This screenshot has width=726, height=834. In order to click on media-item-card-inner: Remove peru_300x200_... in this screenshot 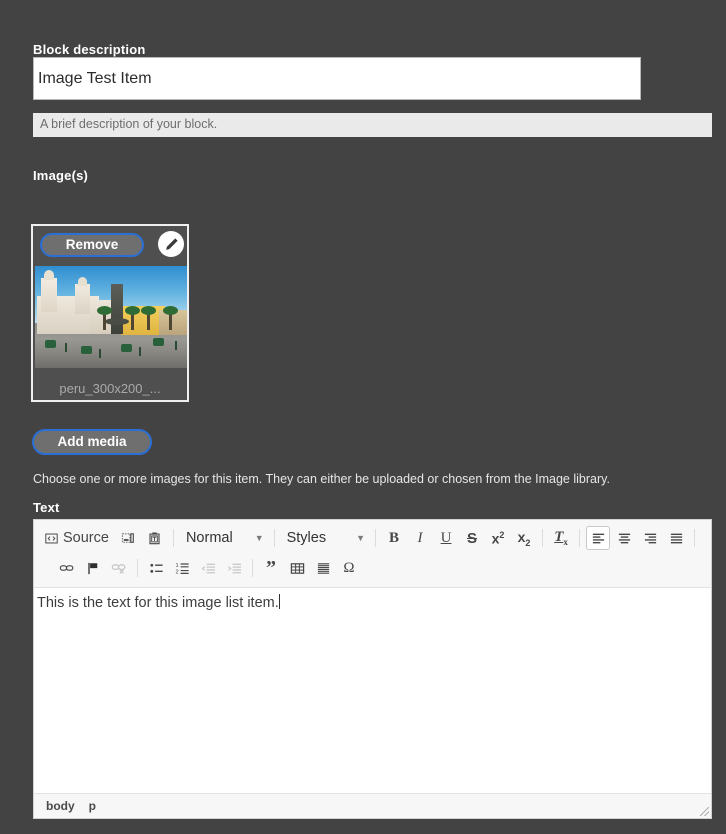, I will do `click(110, 313)`.